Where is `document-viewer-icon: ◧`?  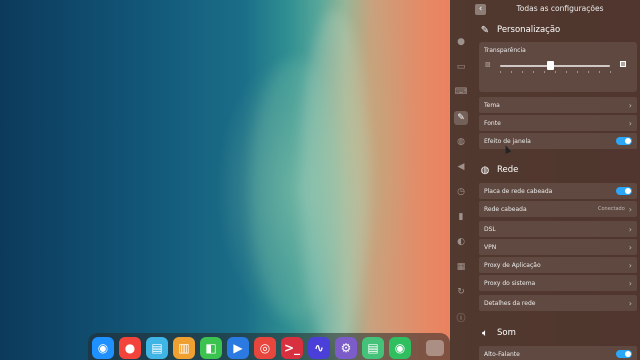
document-viewer-icon: ◧ is located at coordinates (211, 348).